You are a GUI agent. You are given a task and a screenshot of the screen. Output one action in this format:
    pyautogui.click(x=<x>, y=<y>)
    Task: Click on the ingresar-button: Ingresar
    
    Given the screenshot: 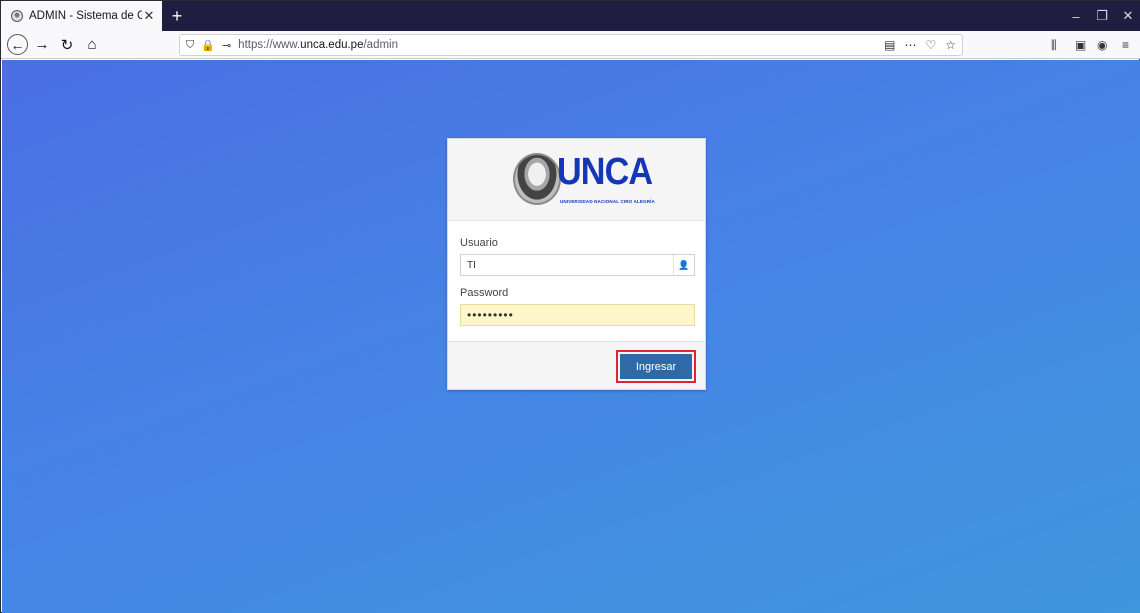 What is the action you would take?
    pyautogui.click(x=656, y=366)
    